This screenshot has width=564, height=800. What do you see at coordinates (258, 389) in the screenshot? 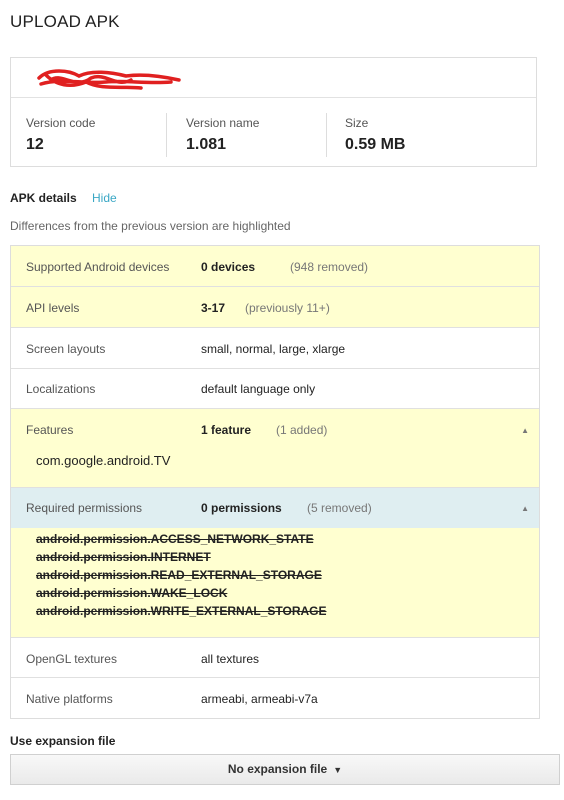
I see `row-value: default language only` at bounding box center [258, 389].